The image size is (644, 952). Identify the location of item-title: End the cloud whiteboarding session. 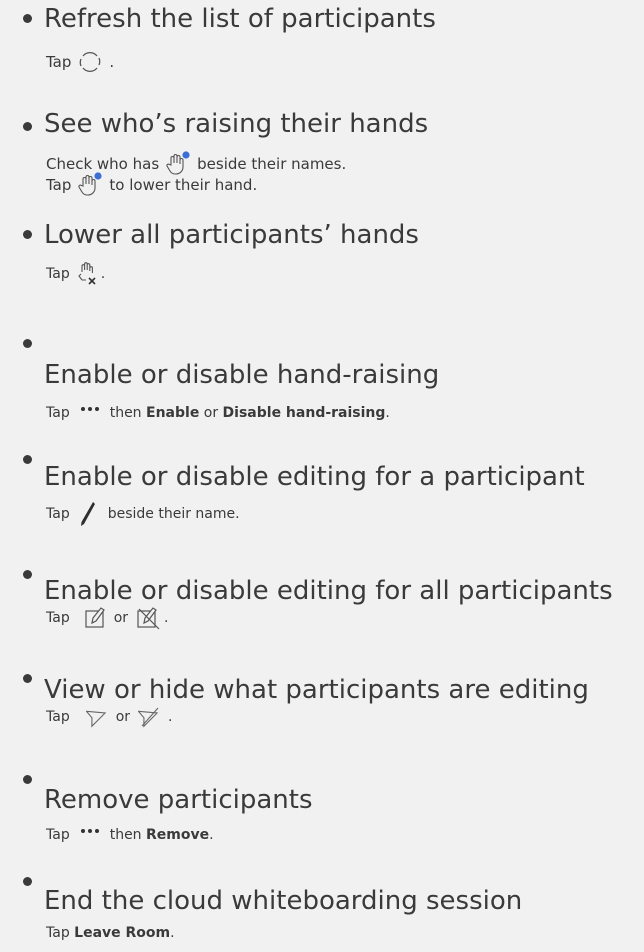
(283, 901).